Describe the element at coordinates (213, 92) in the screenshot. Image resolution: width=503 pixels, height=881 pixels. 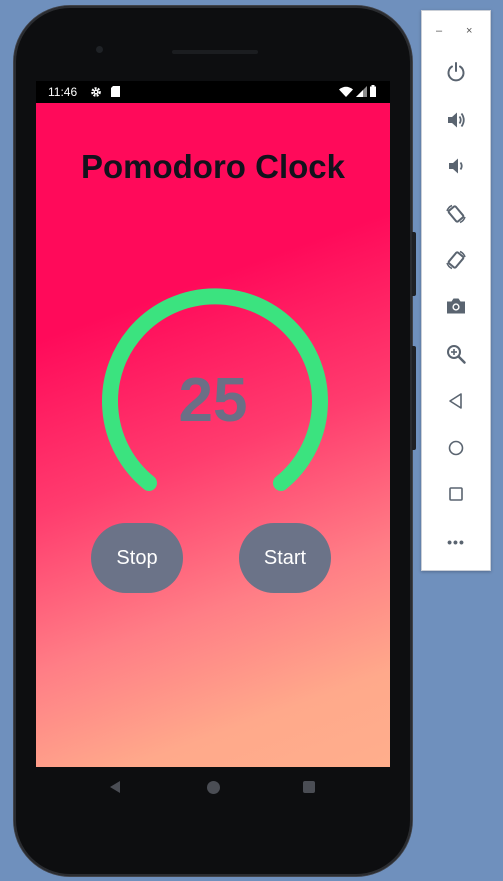
I see `status-bar: 11:46` at that location.